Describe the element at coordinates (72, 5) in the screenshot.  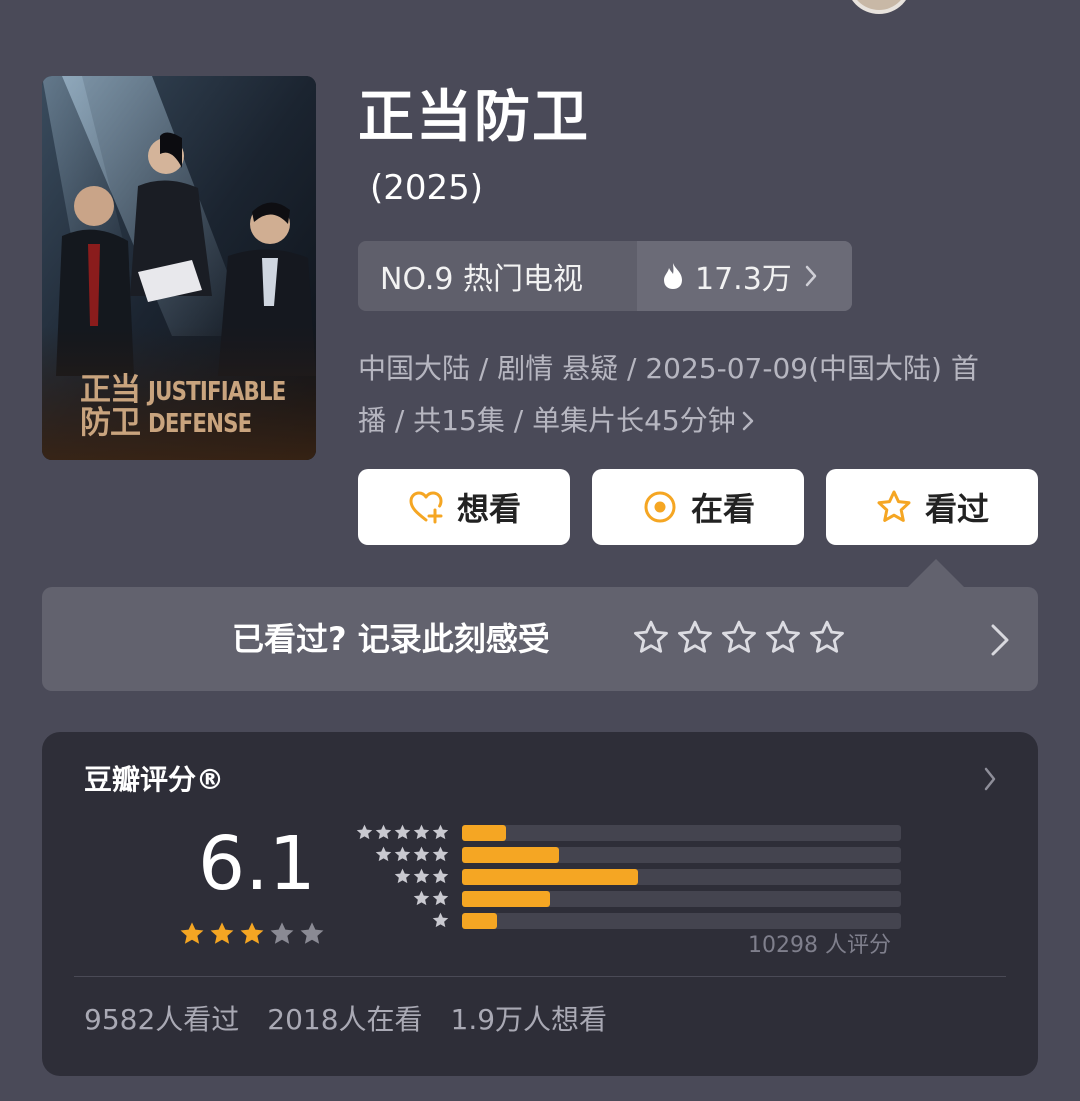
I see `back-chevron-icon` at that location.